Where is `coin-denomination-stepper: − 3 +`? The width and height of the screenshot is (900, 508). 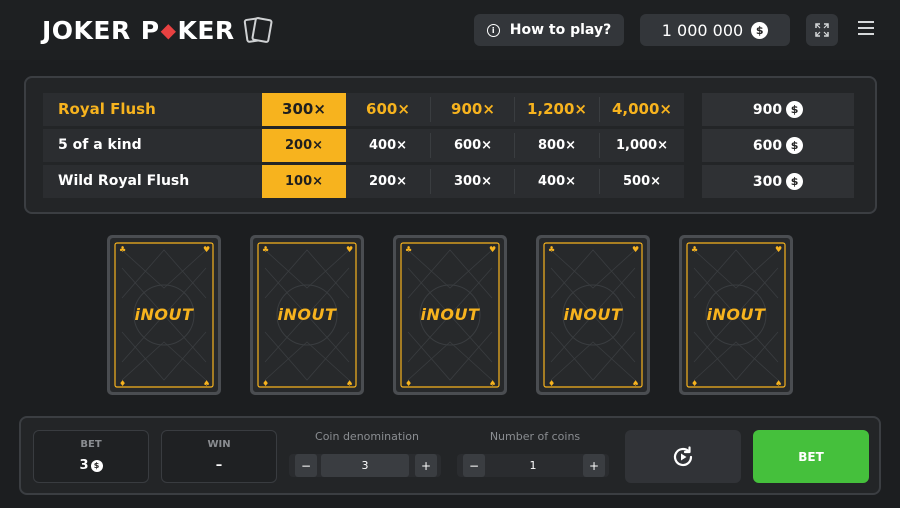 coin-denomination-stepper: − 3 + is located at coordinates (365, 465).